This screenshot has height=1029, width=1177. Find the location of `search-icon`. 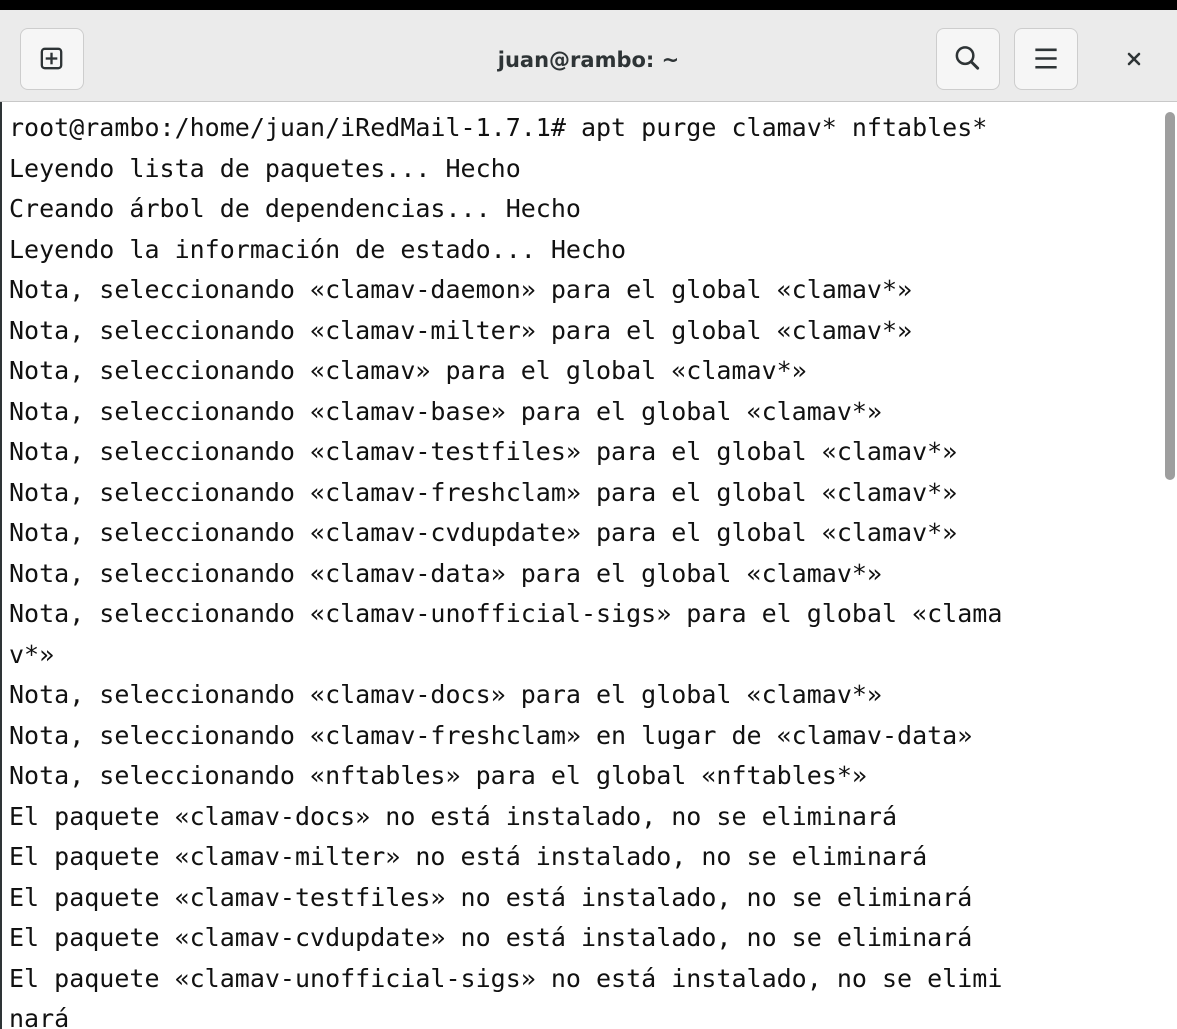

search-icon is located at coordinates (967, 58).